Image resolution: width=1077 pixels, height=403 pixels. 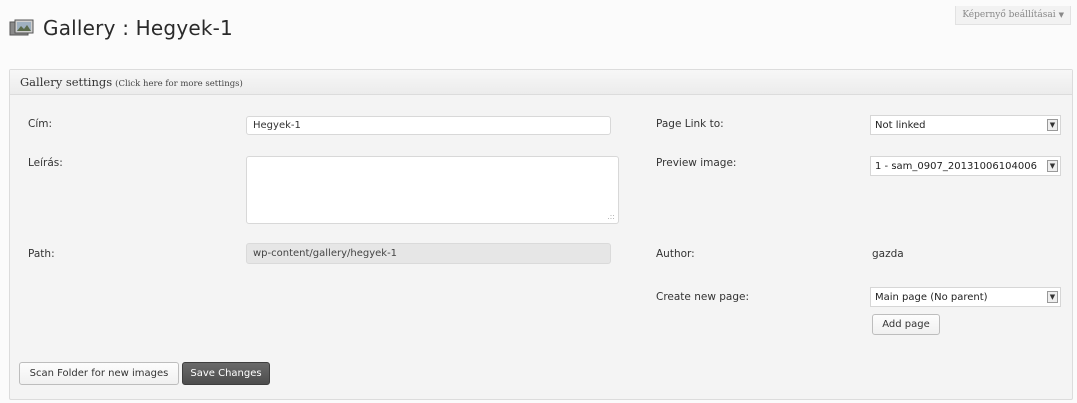 I want to click on title-input: Hegyek-1, so click(x=428, y=125).